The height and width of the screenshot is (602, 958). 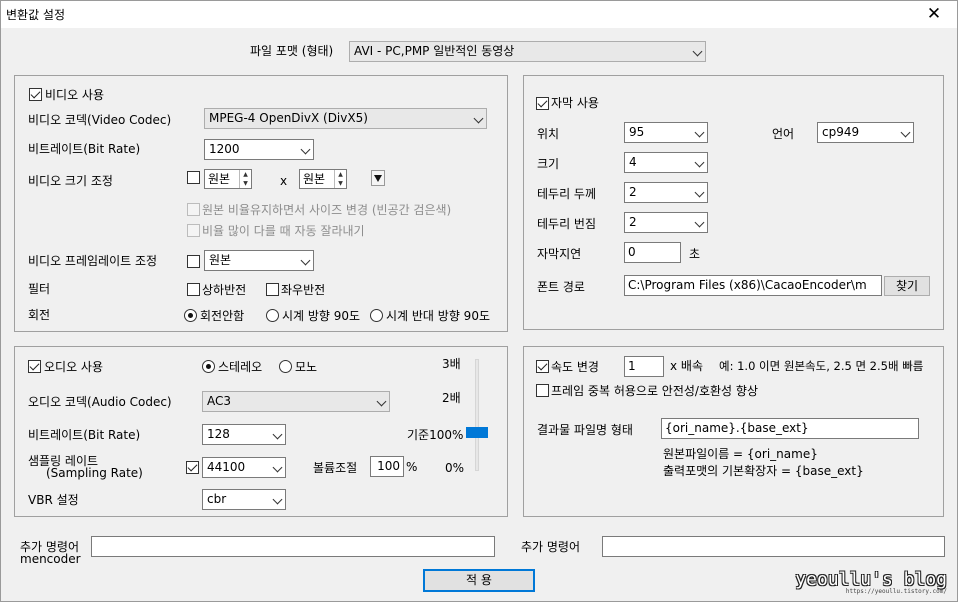 What do you see at coordinates (36, 15) in the screenshot?
I see `window-title: 변환값 설정` at bounding box center [36, 15].